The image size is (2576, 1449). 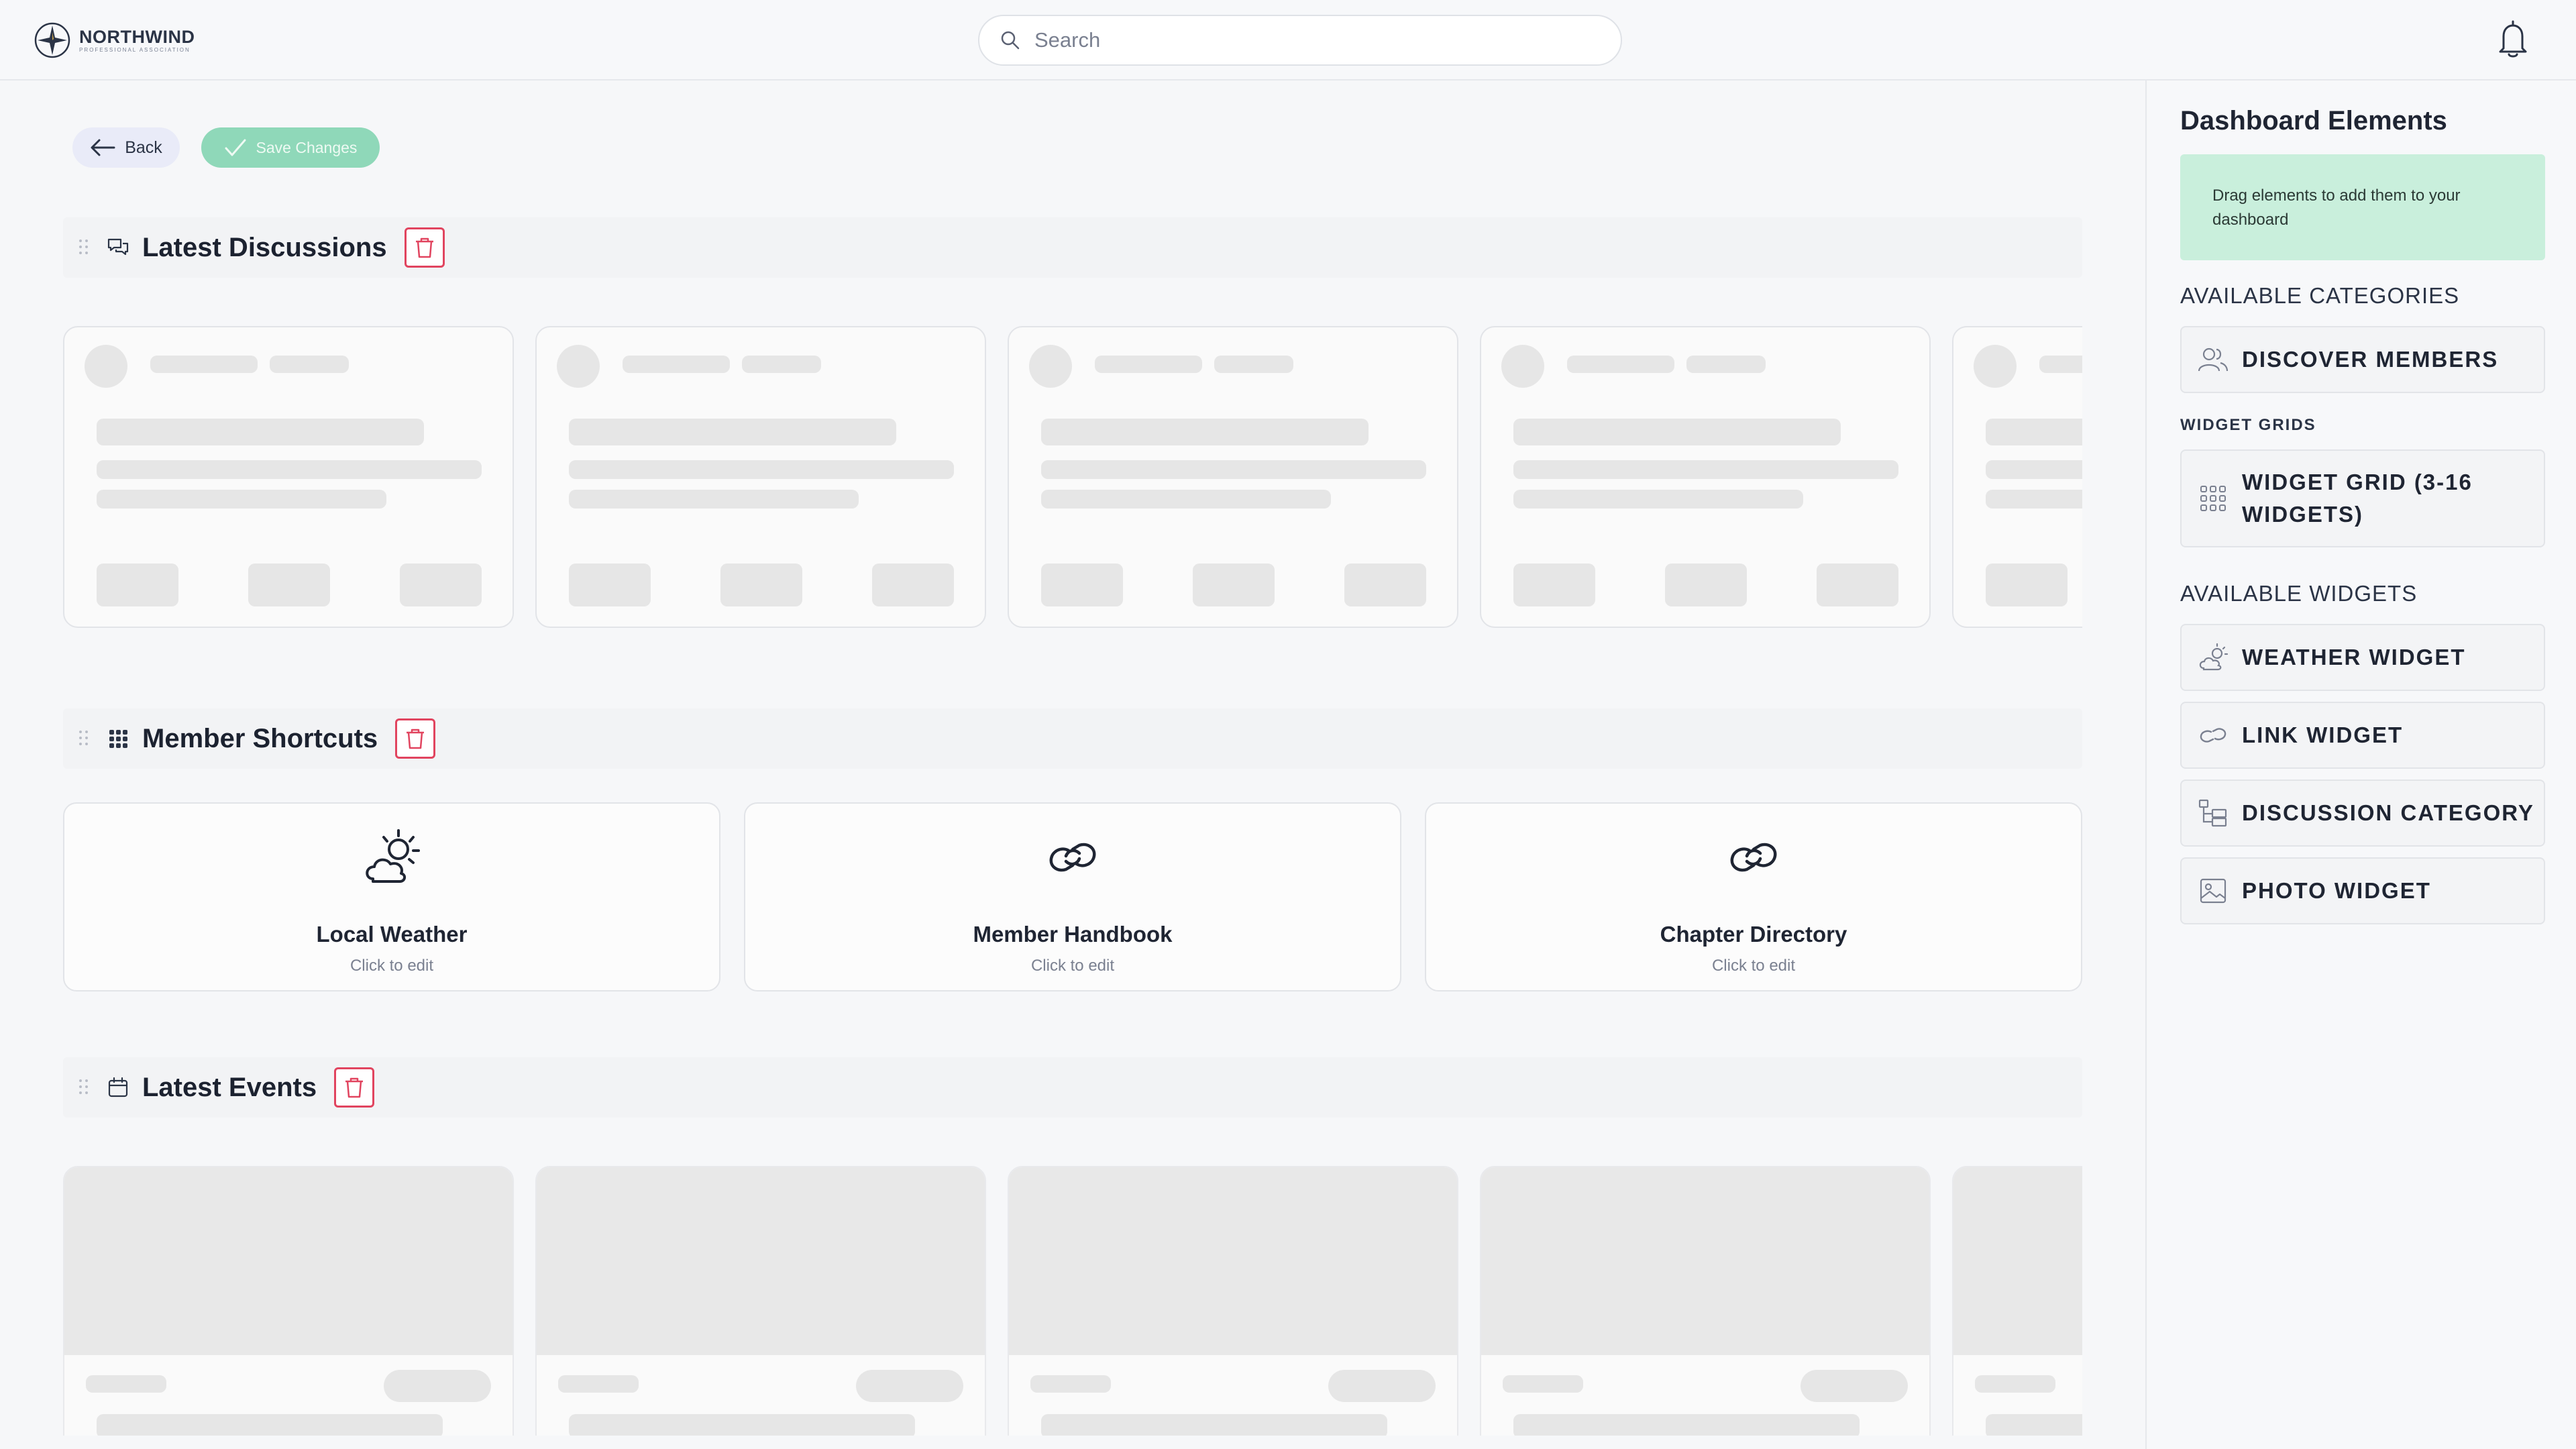 I want to click on element-label: WIDGET GRID (3-16 WIDGETS), so click(x=2357, y=498).